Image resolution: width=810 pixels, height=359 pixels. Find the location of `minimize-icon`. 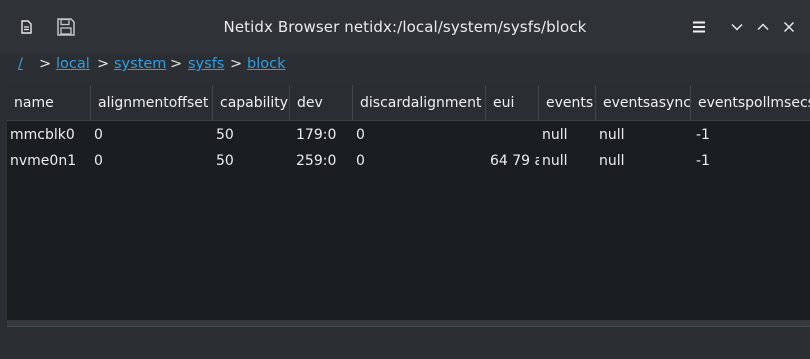

minimize-icon is located at coordinates (737, 27).